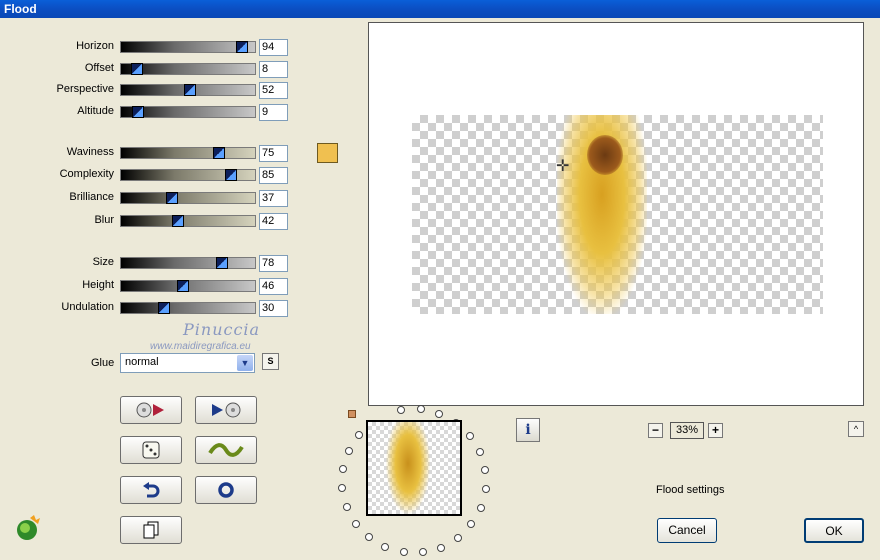 Image resolution: width=880 pixels, height=560 pixels. What do you see at coordinates (86, 174) in the screenshot?
I see `slider-label-complexity: Complexity` at bounding box center [86, 174].